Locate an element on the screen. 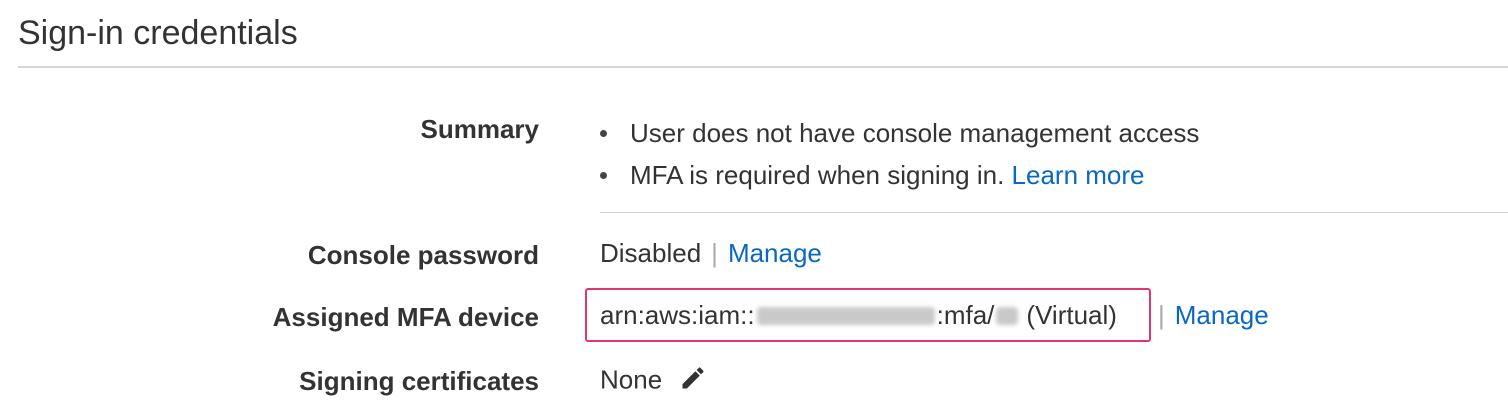 This screenshot has height=416, width=1508. summary-item-text: MFA is required when signing in. is located at coordinates (817, 175).